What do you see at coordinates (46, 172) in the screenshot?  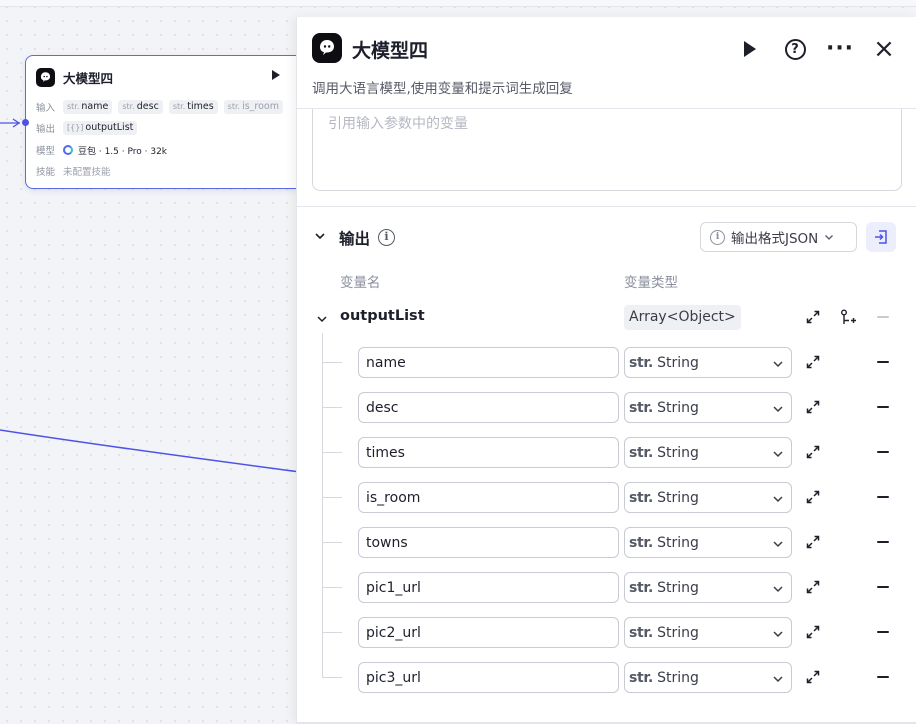 I see `skill-label: 技能` at bounding box center [46, 172].